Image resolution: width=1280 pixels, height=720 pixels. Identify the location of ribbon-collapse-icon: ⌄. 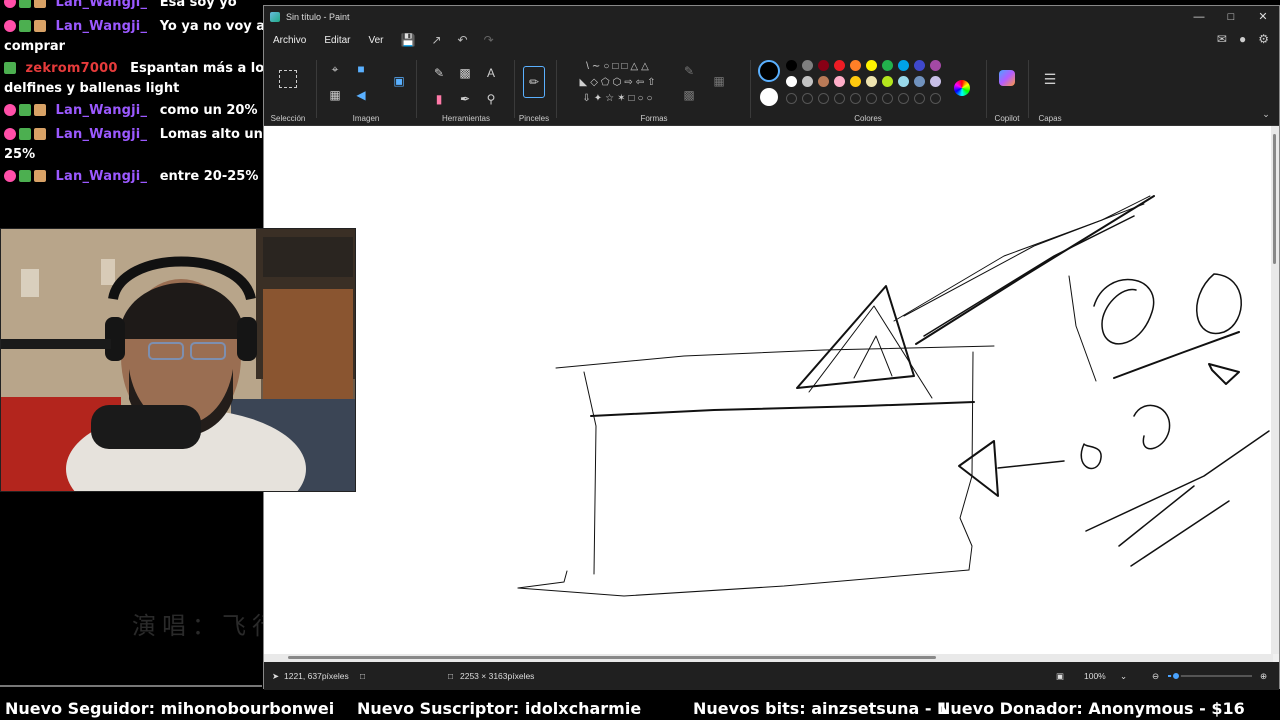
(1266, 114).